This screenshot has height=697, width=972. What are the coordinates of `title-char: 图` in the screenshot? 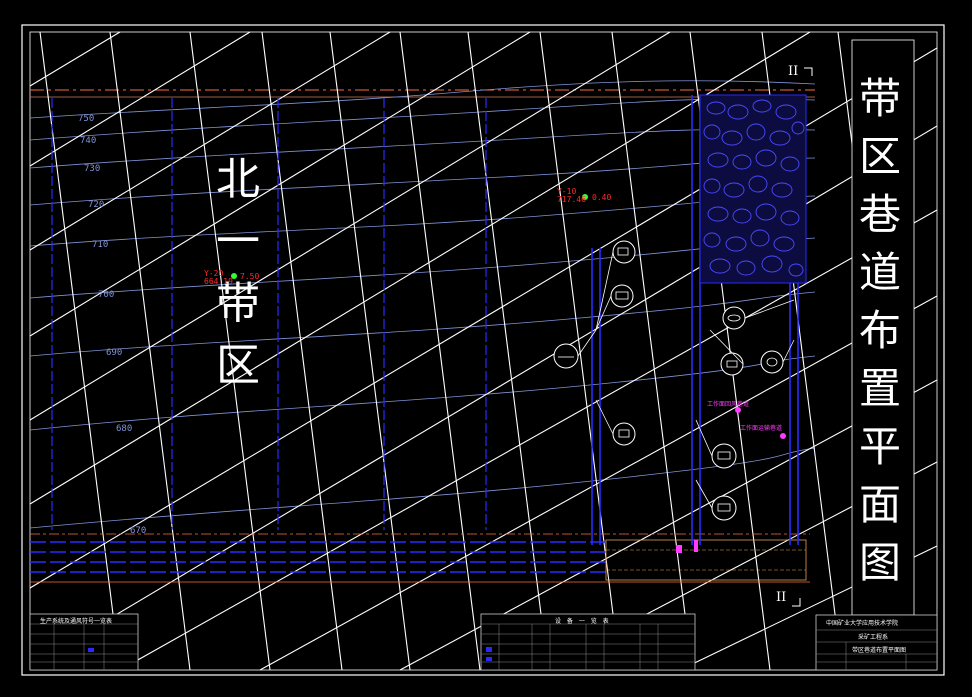 It's located at (879, 562).